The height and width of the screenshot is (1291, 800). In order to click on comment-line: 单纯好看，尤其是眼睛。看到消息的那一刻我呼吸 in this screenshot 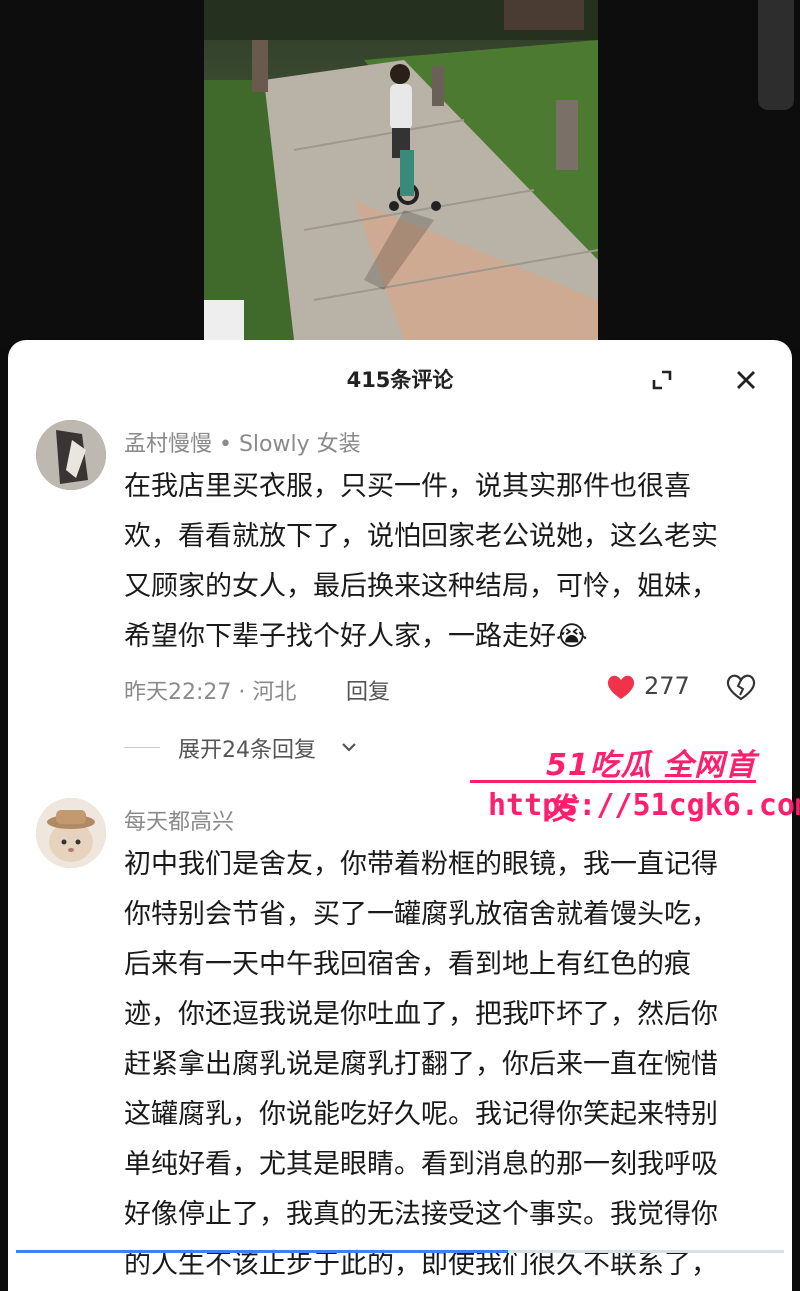, I will do `click(421, 1164)`.